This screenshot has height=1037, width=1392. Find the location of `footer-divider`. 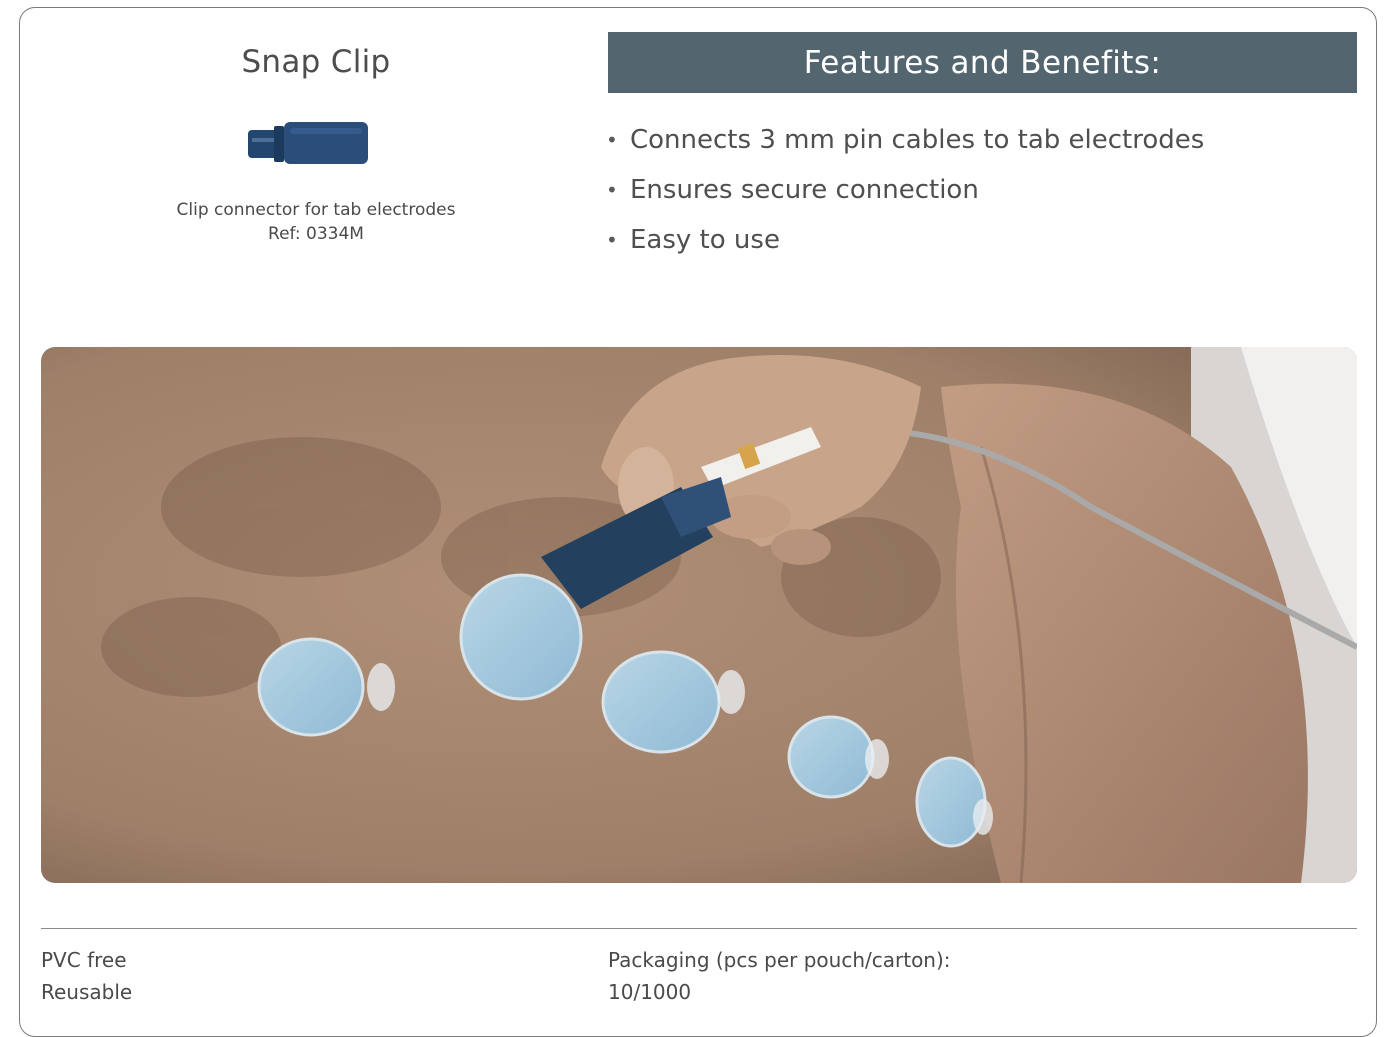

footer-divider is located at coordinates (699, 928).